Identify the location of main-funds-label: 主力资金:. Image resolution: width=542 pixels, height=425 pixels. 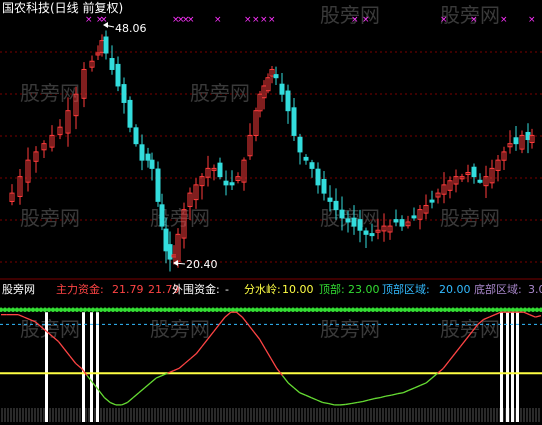
(80, 289).